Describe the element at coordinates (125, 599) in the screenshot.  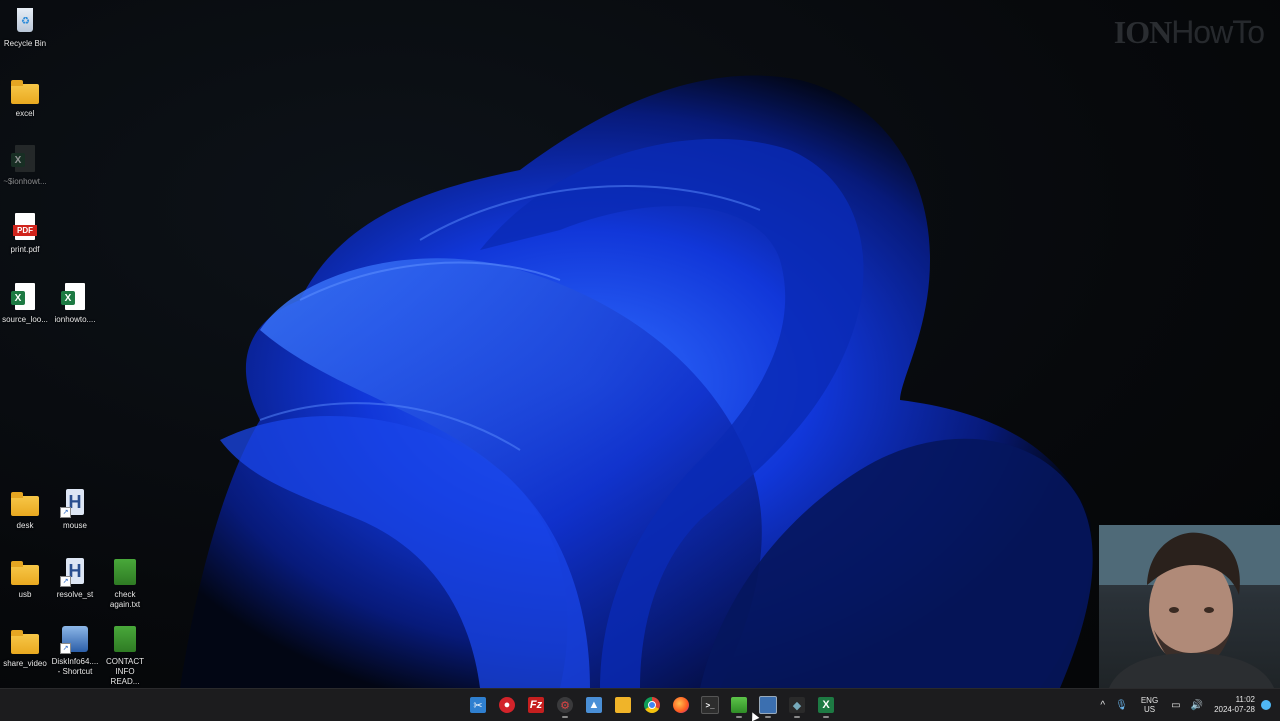
I see `desktop-icon-label: check again.txt` at that location.